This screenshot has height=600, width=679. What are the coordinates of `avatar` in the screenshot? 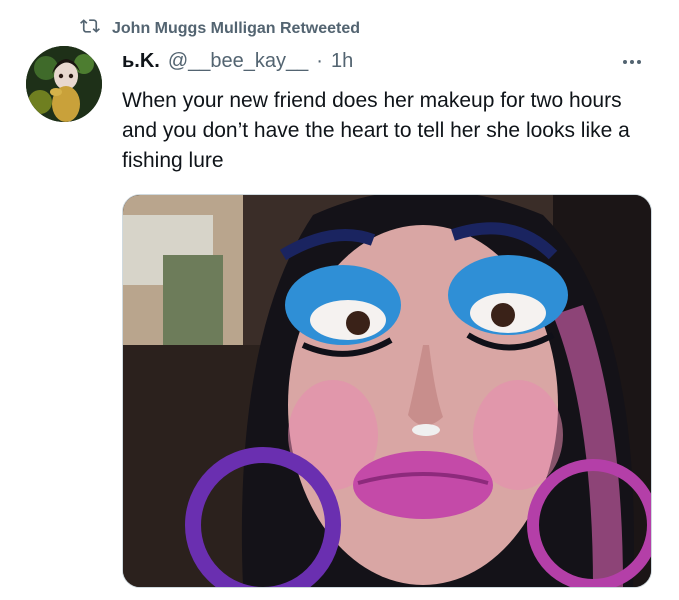 It's located at (64, 84).